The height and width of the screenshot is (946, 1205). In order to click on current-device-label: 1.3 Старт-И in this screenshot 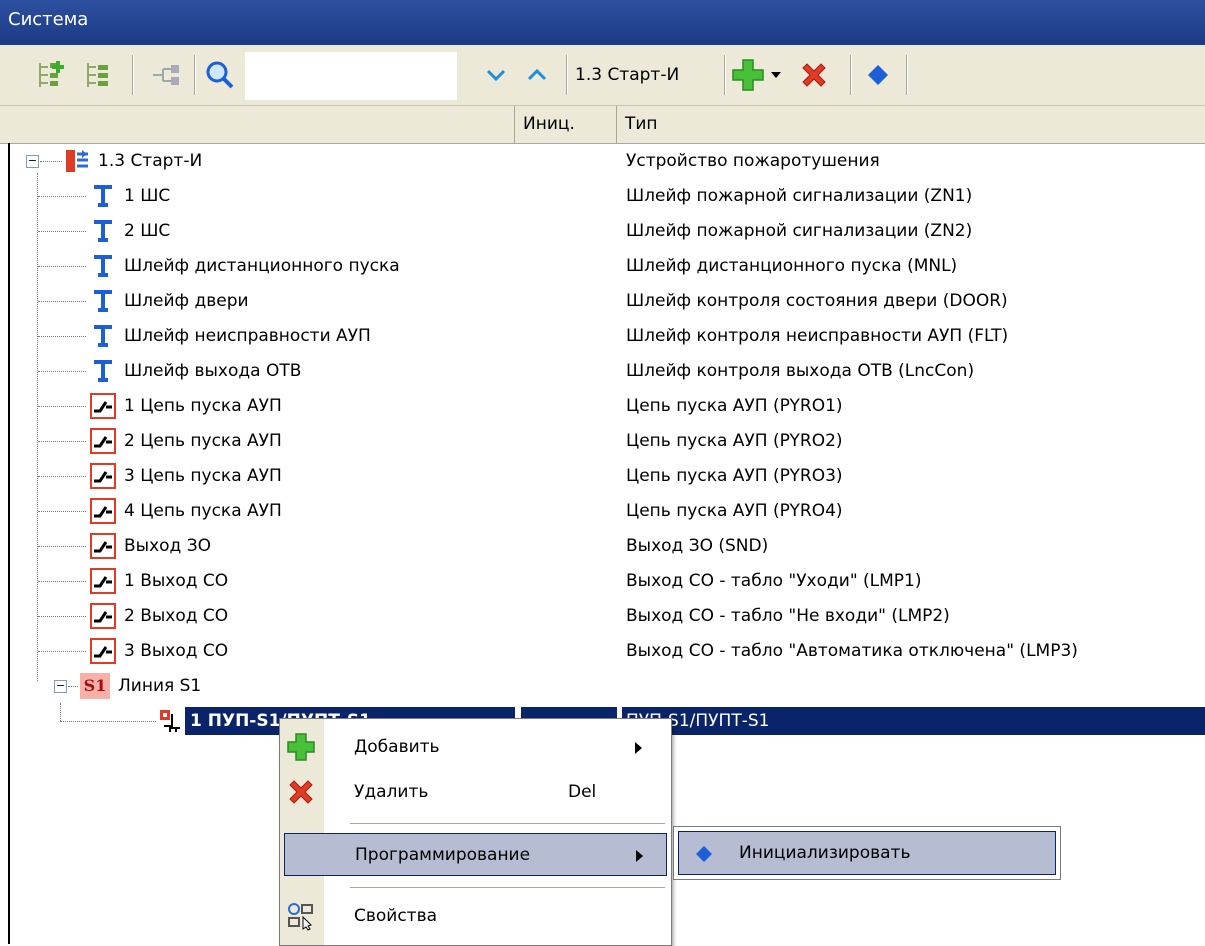, I will do `click(627, 75)`.